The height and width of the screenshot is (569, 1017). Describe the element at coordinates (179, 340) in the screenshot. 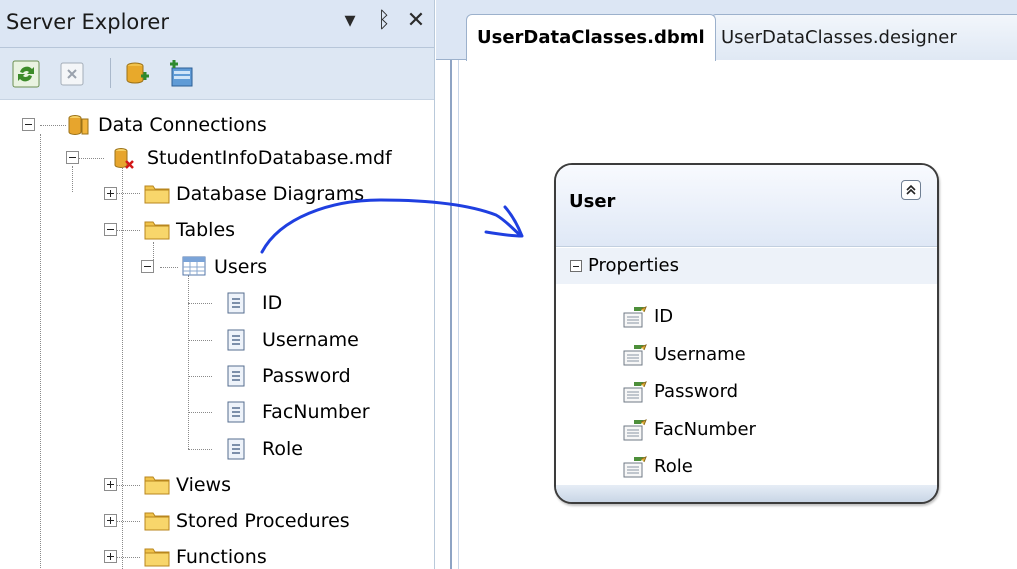

I see `tree-node-column-username: Username` at that location.